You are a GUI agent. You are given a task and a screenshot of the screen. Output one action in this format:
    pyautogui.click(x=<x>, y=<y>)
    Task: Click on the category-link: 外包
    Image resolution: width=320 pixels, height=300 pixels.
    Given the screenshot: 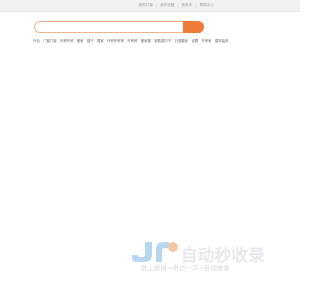 What is the action you would take?
    pyautogui.click(x=36, y=40)
    